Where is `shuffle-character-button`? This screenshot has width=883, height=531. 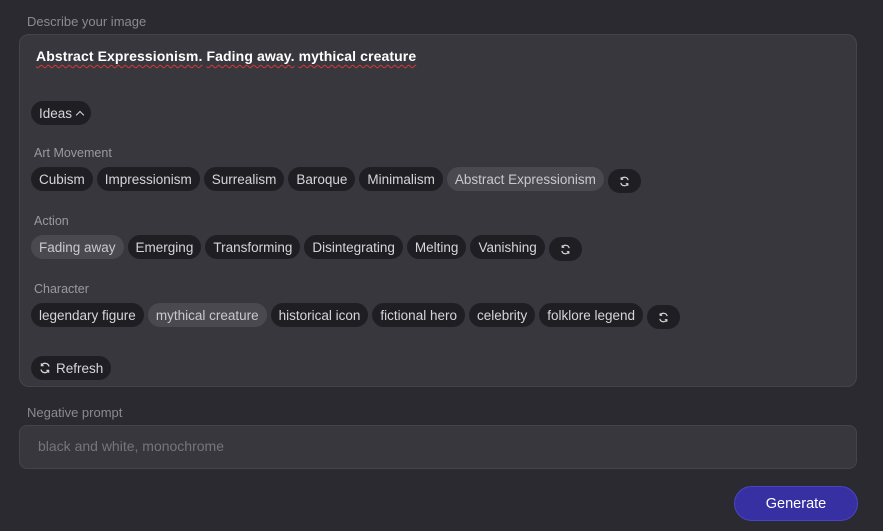
shuffle-character-button is located at coordinates (664, 317).